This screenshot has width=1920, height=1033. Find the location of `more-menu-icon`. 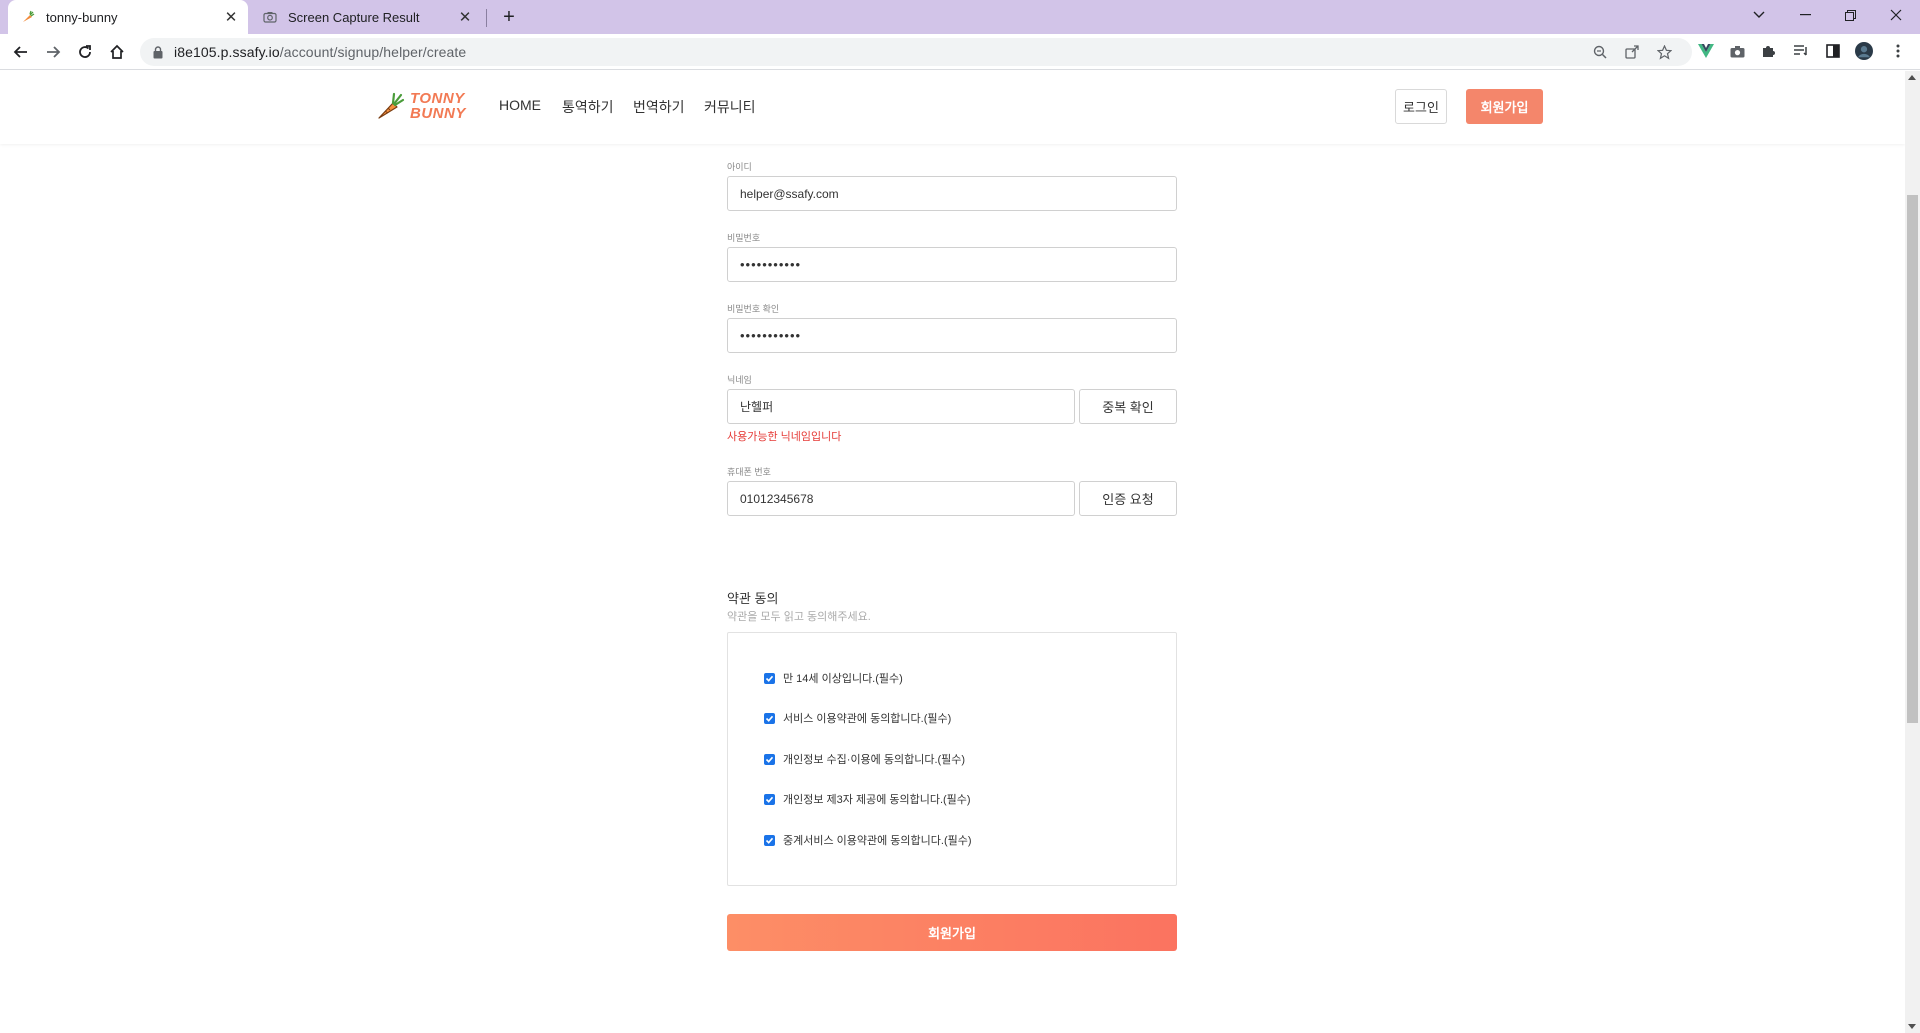

more-menu-icon is located at coordinates (1898, 51).